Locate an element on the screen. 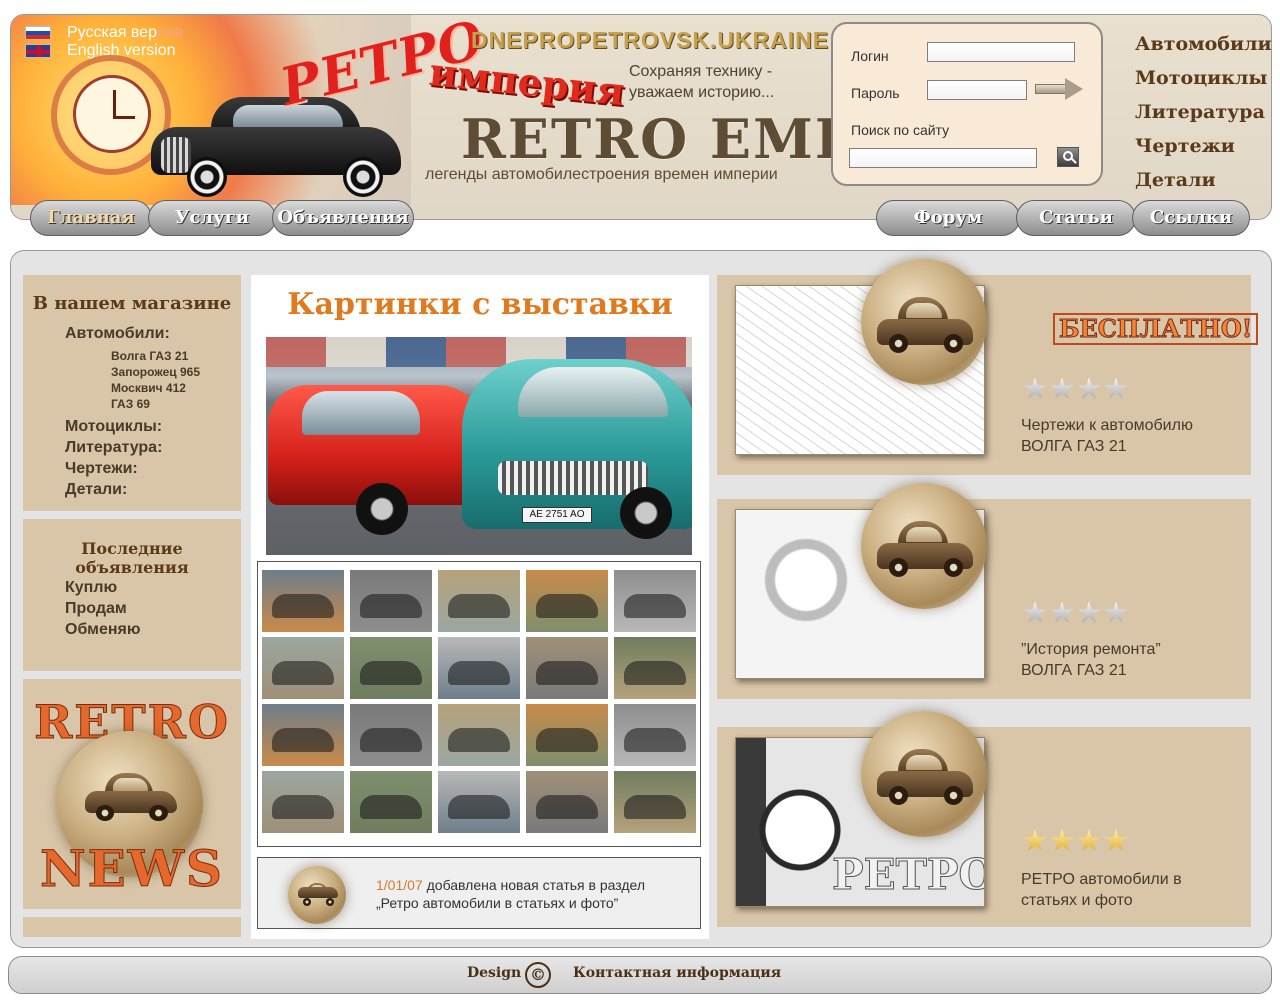  uk-flag-icon is located at coordinates (38, 51).